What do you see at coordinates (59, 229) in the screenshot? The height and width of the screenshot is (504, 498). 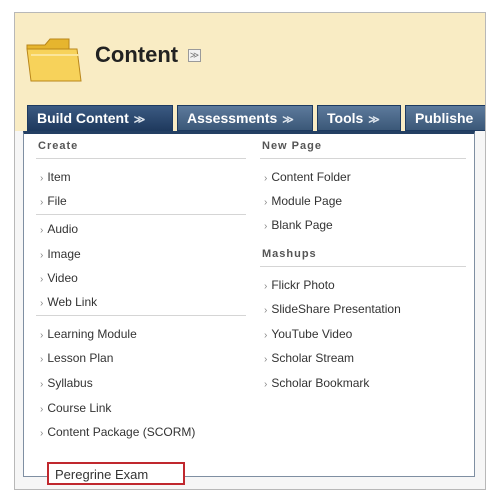 I see `menu-item-audio: › Audio` at bounding box center [59, 229].